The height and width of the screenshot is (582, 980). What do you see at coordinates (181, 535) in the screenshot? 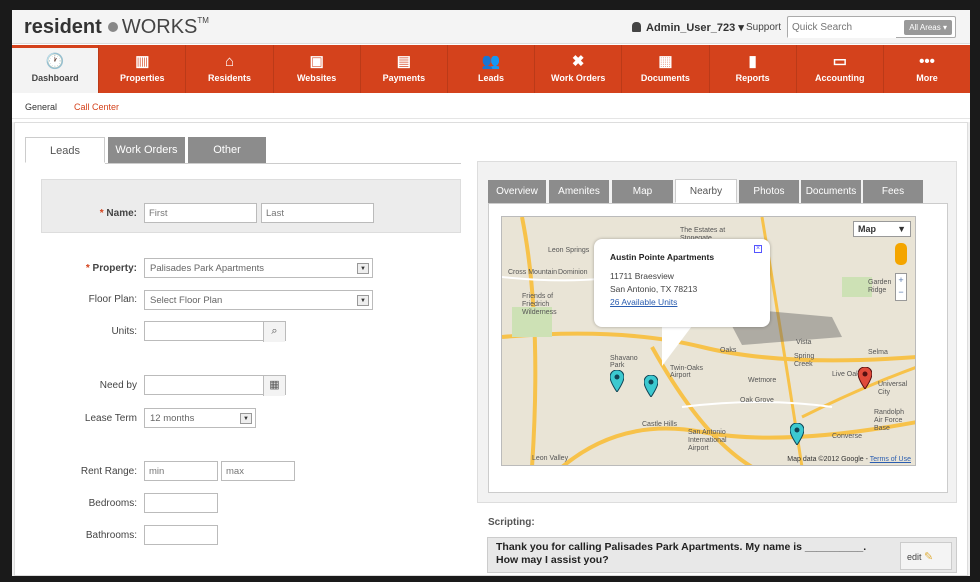
I see `bathrooms-input` at bounding box center [181, 535].